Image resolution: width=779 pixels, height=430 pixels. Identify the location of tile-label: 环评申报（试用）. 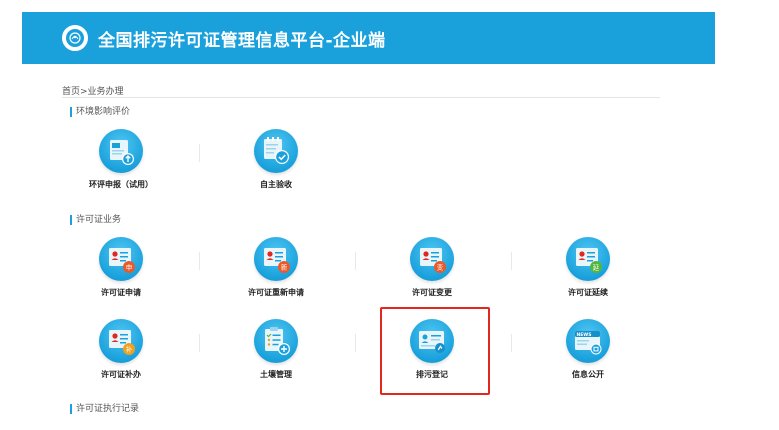
(121, 184).